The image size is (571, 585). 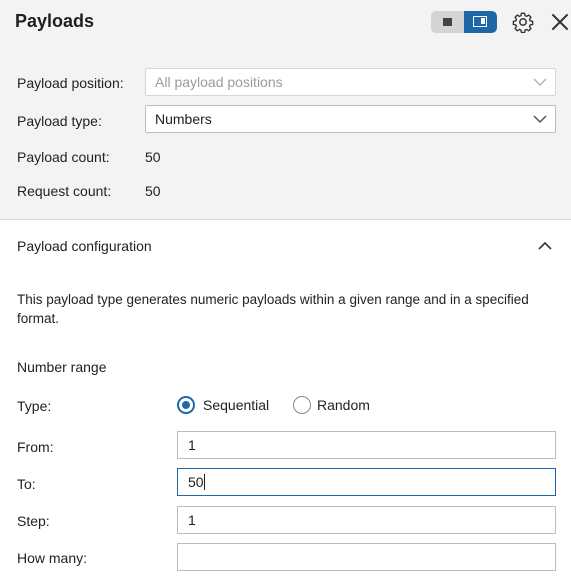 I want to click on payload-count-value: 50, so click(x=153, y=157).